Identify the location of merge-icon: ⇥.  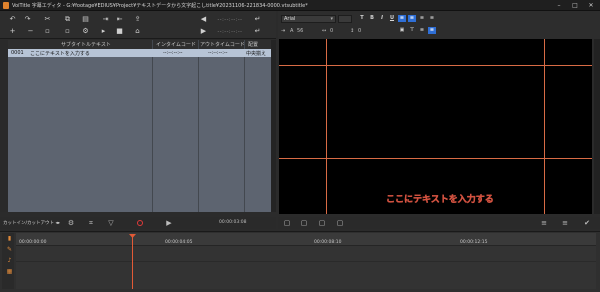
(105, 19).